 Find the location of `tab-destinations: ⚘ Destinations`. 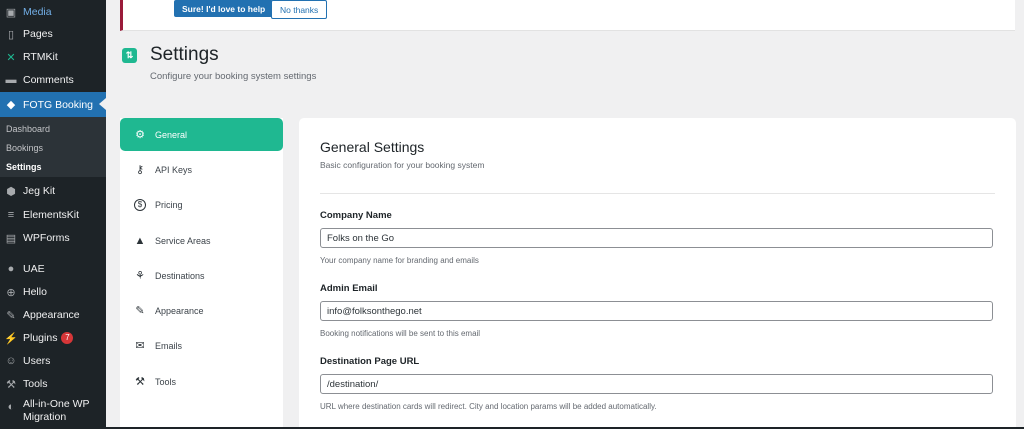

tab-destinations: ⚘ Destinations is located at coordinates (201, 275).